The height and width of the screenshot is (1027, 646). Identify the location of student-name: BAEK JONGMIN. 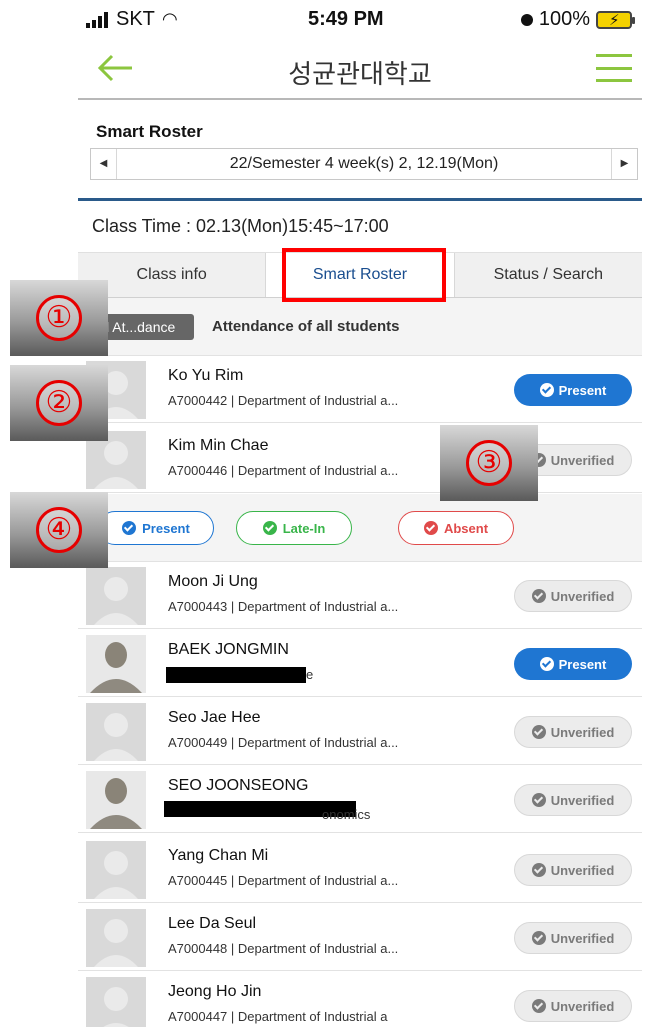
(228, 649).